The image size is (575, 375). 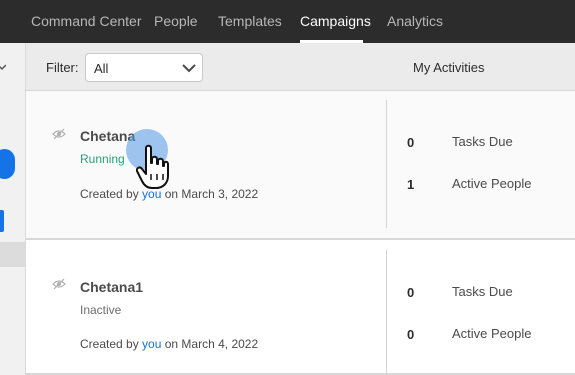 I want to click on created-date: on March 4, 2022, so click(x=210, y=344).